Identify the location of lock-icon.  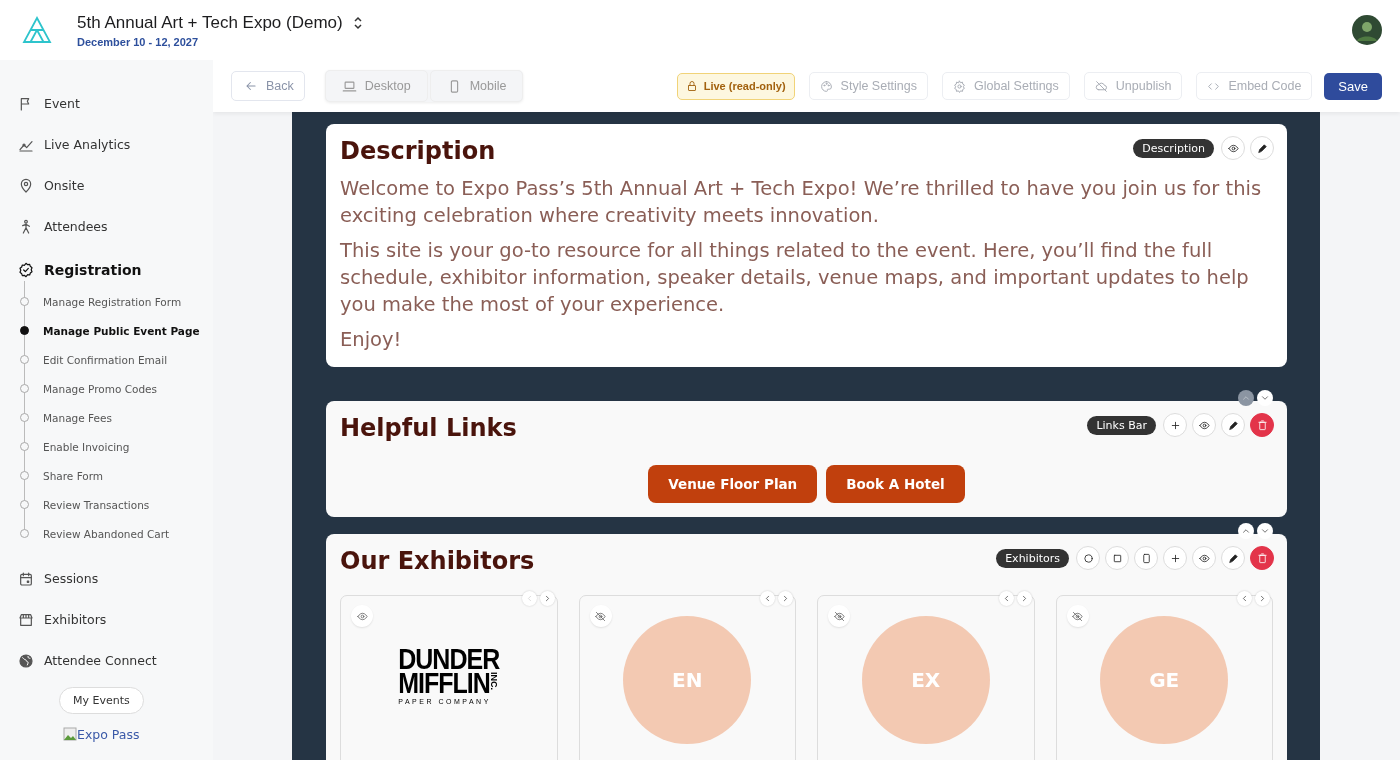
(691, 86).